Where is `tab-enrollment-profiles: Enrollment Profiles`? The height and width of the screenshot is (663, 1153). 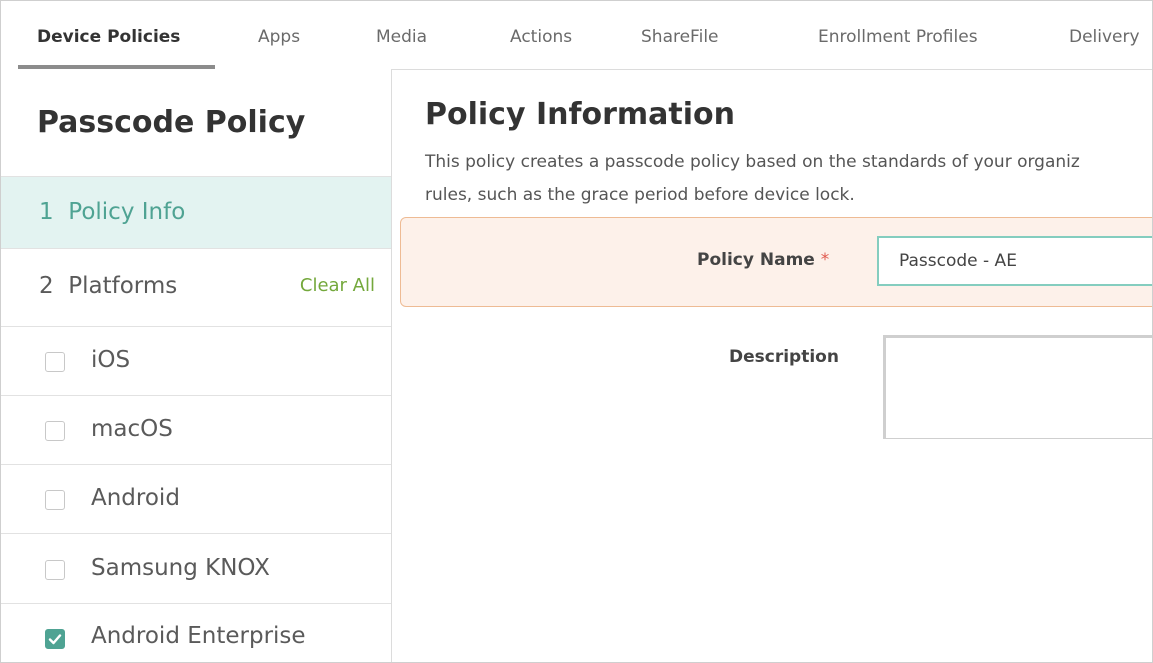 tab-enrollment-profiles: Enrollment Profiles is located at coordinates (898, 35).